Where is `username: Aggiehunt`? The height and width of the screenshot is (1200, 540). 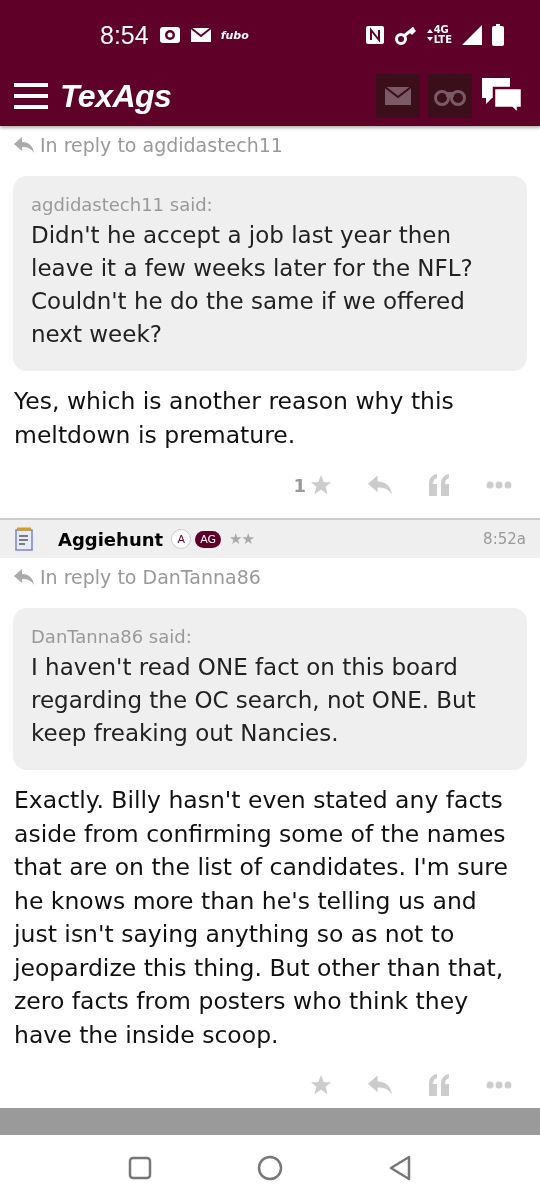
username: Aggiehunt is located at coordinates (111, 539).